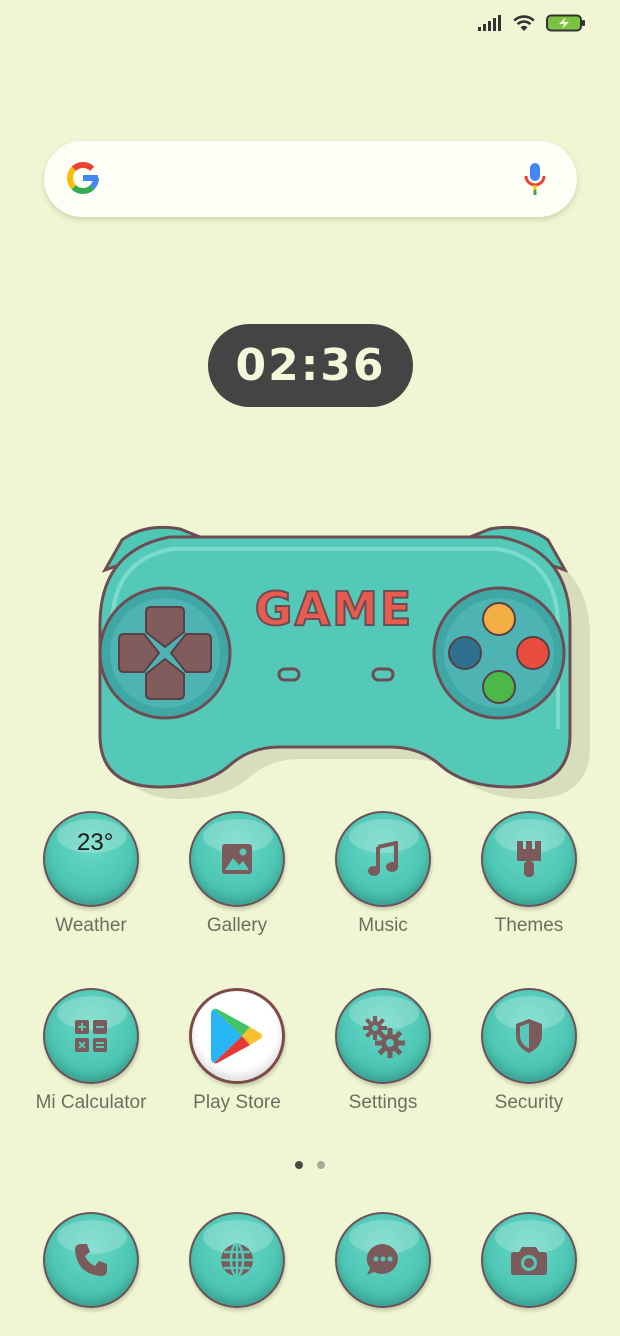  I want to click on paint-brush-icon, so click(529, 859).